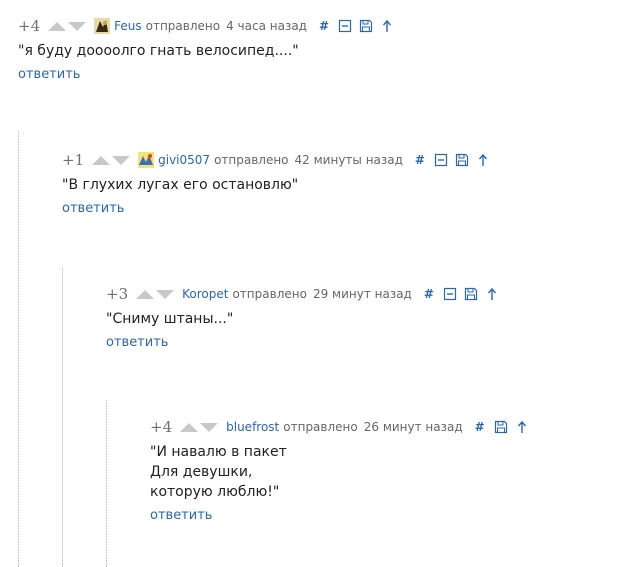 This screenshot has height=567, width=620. Describe the element at coordinates (117, 294) in the screenshot. I see `comment-score: +3` at that location.